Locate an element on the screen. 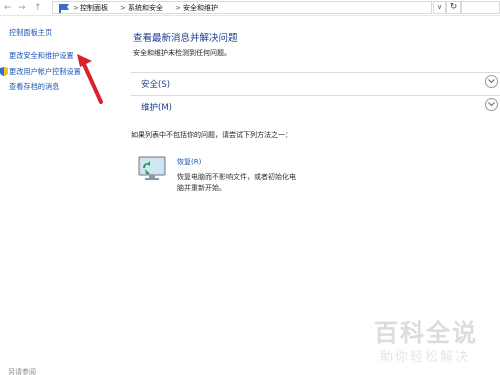 The image size is (500, 375). red-arrow-annotation is located at coordinates (90, 79).